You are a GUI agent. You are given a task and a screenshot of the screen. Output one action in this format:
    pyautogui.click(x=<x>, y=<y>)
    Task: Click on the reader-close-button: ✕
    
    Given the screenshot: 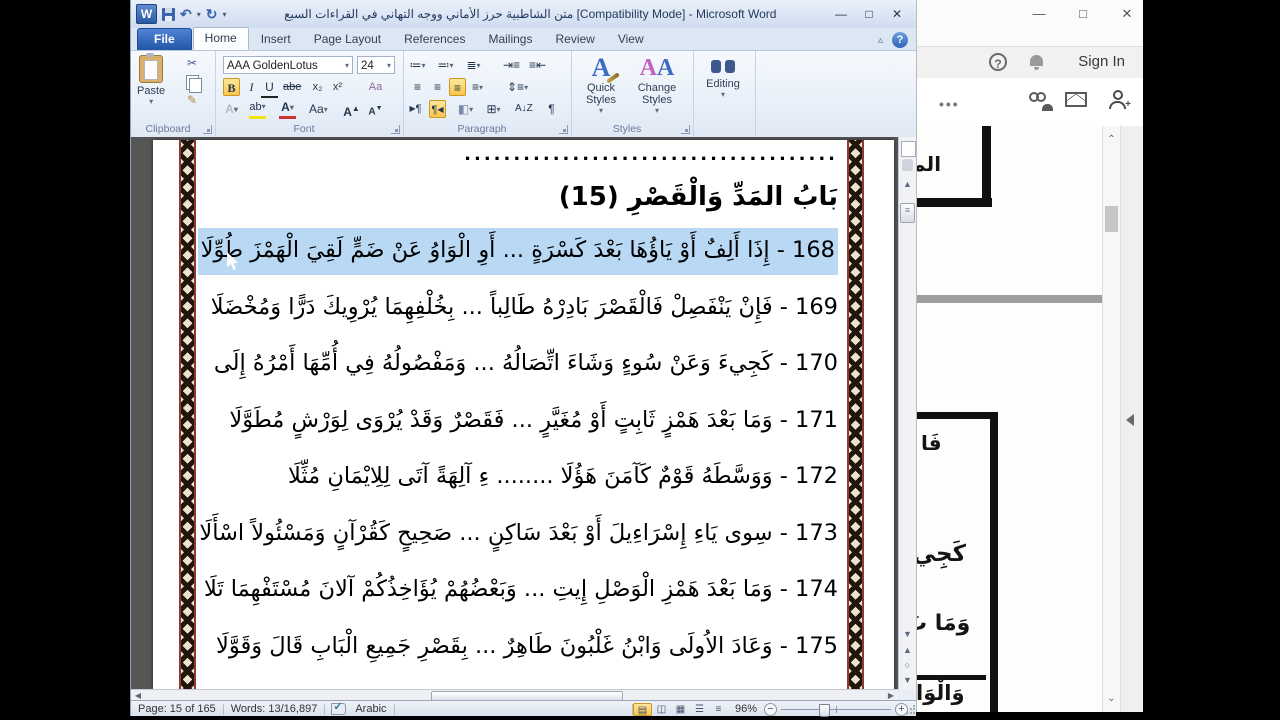 What is the action you would take?
    pyautogui.click(x=1127, y=14)
    